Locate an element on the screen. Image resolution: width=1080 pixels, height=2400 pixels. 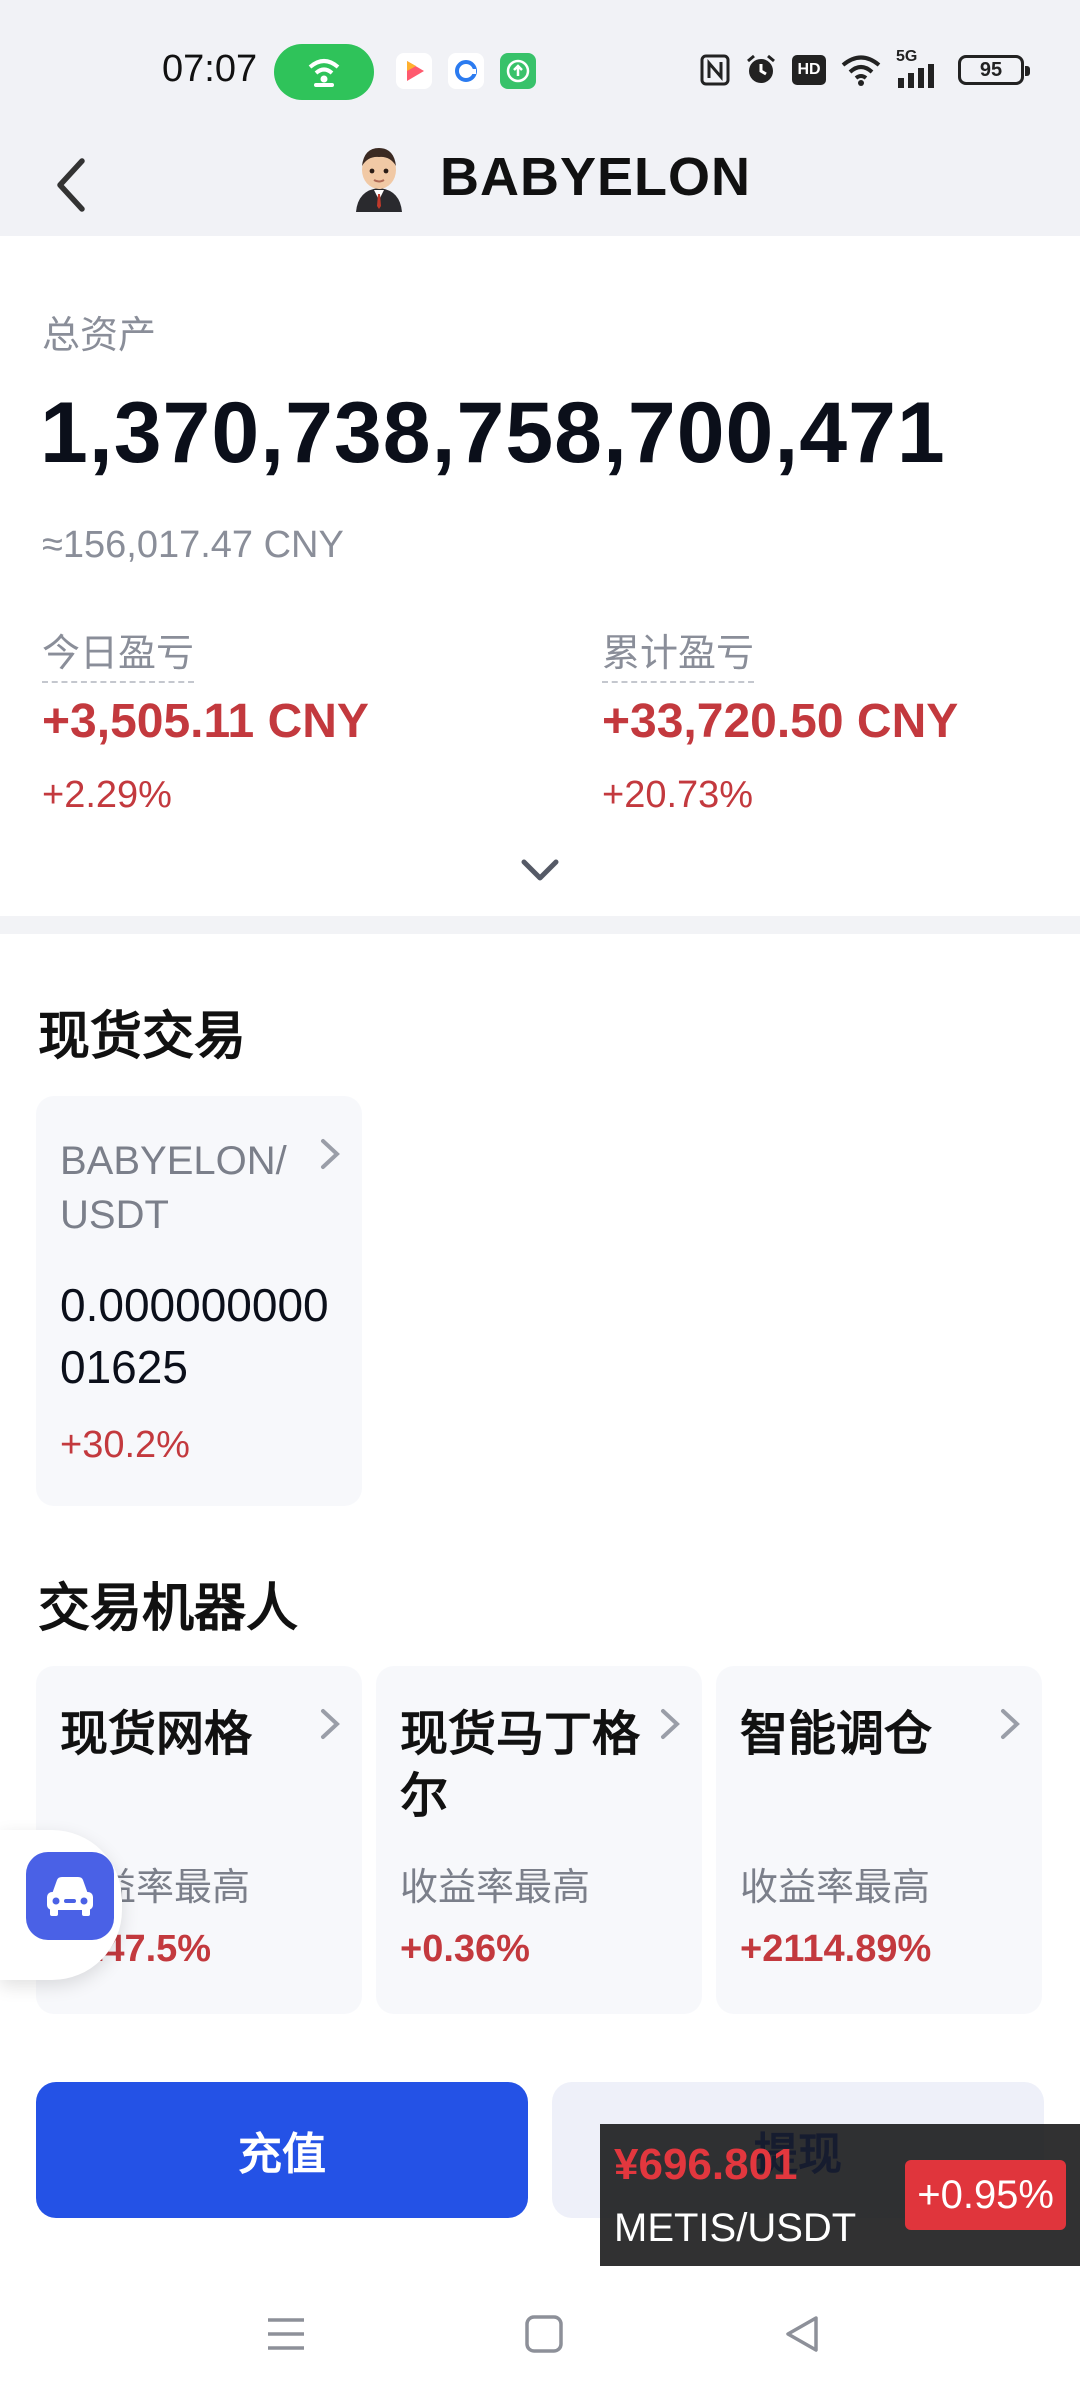
battery-icon: 95 is located at coordinates (994, 70).